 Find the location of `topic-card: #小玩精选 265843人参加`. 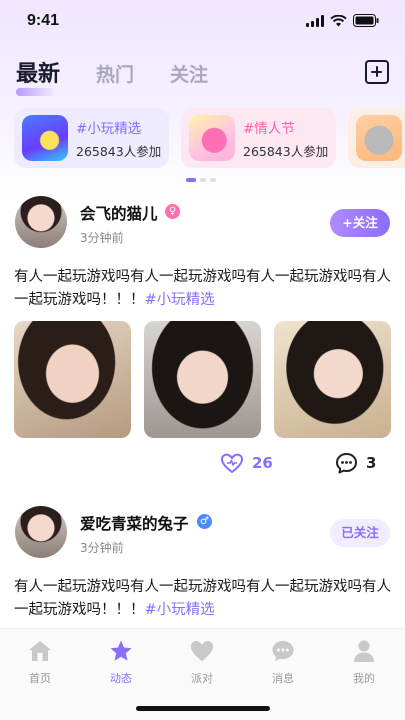

topic-card: #小玩精选 265843人参加 is located at coordinates (91, 138).